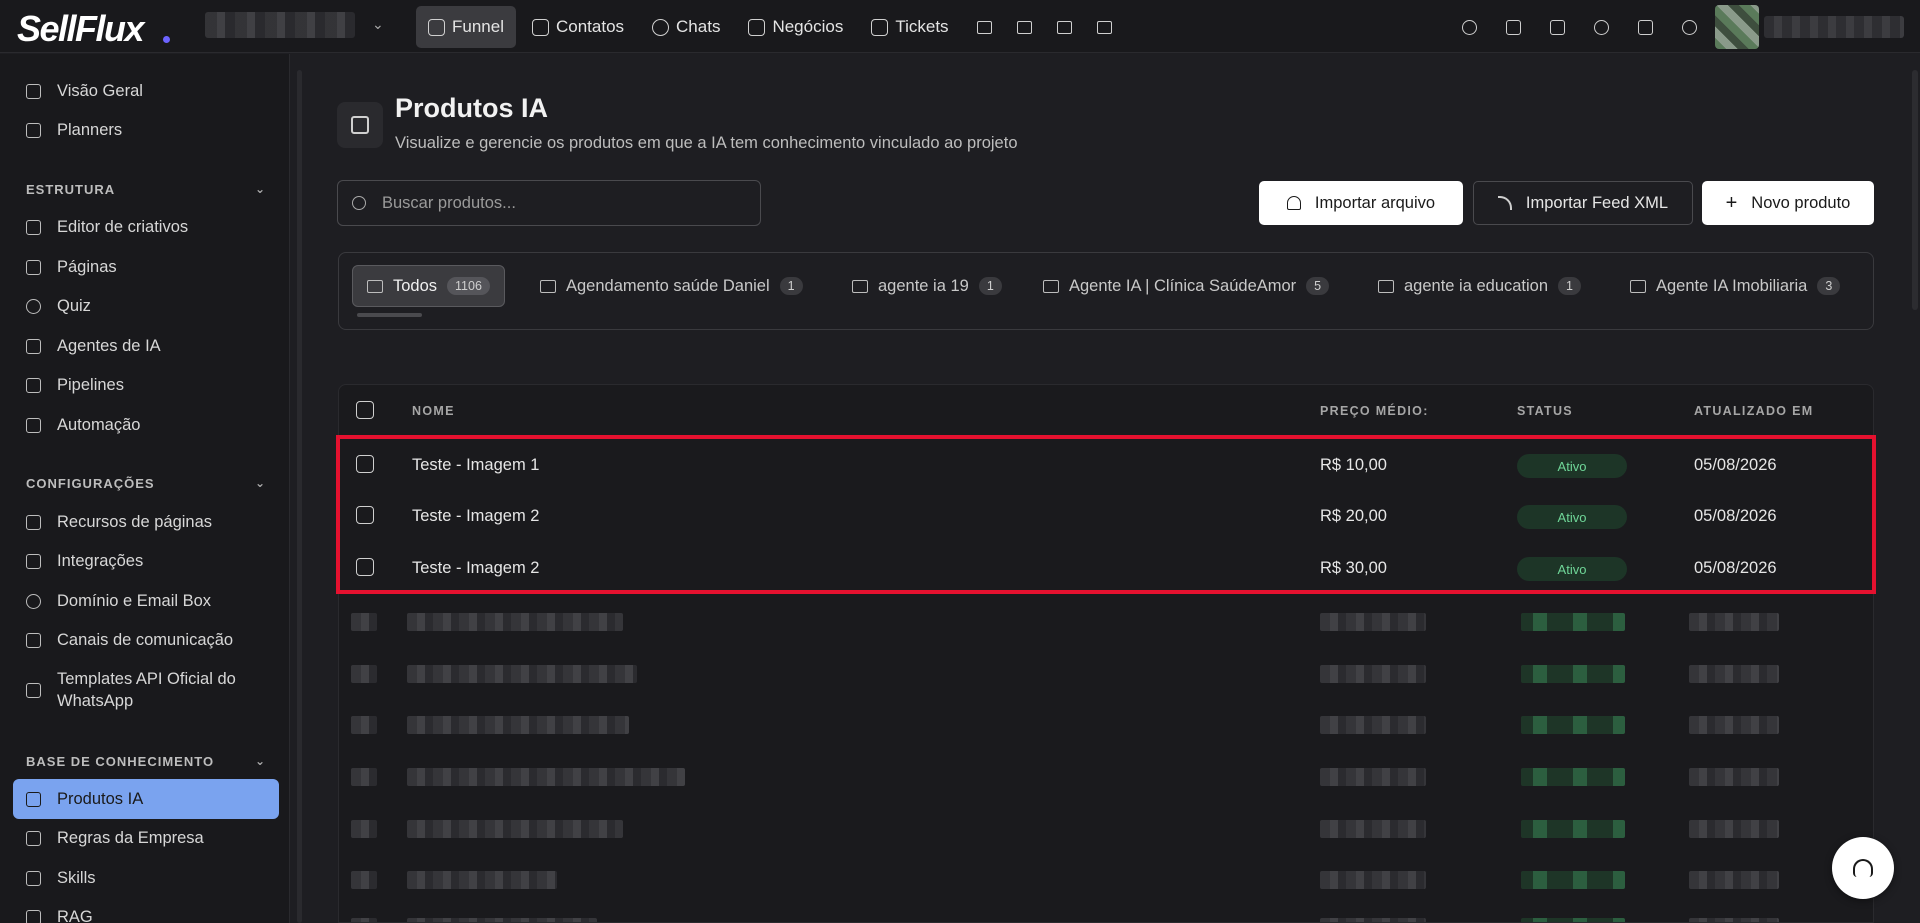 Image resolution: width=1920 pixels, height=923 pixels. I want to click on nav-contatos: Contatos, so click(578, 27).